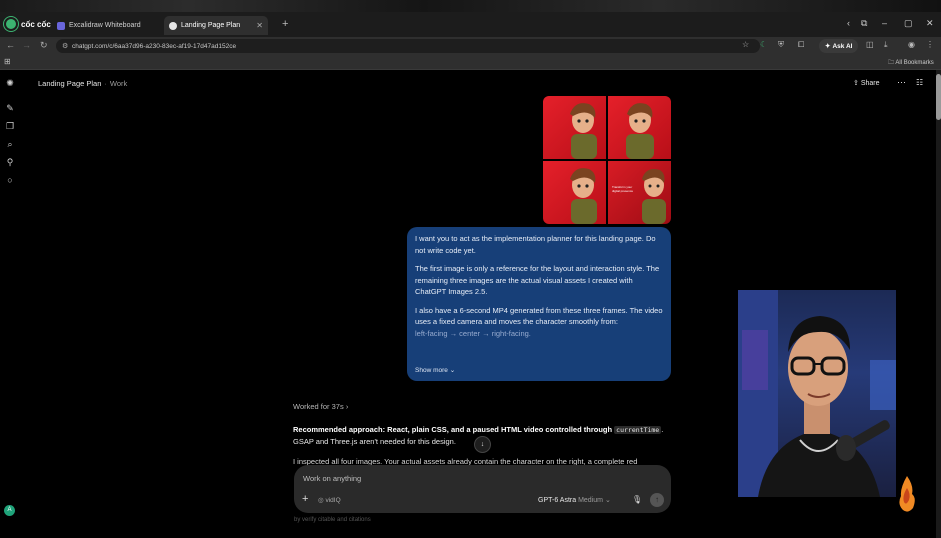 The image size is (941, 538). What do you see at coordinates (10, 83) in the screenshot?
I see `openai-logo-icon: ✺` at bounding box center [10, 83].